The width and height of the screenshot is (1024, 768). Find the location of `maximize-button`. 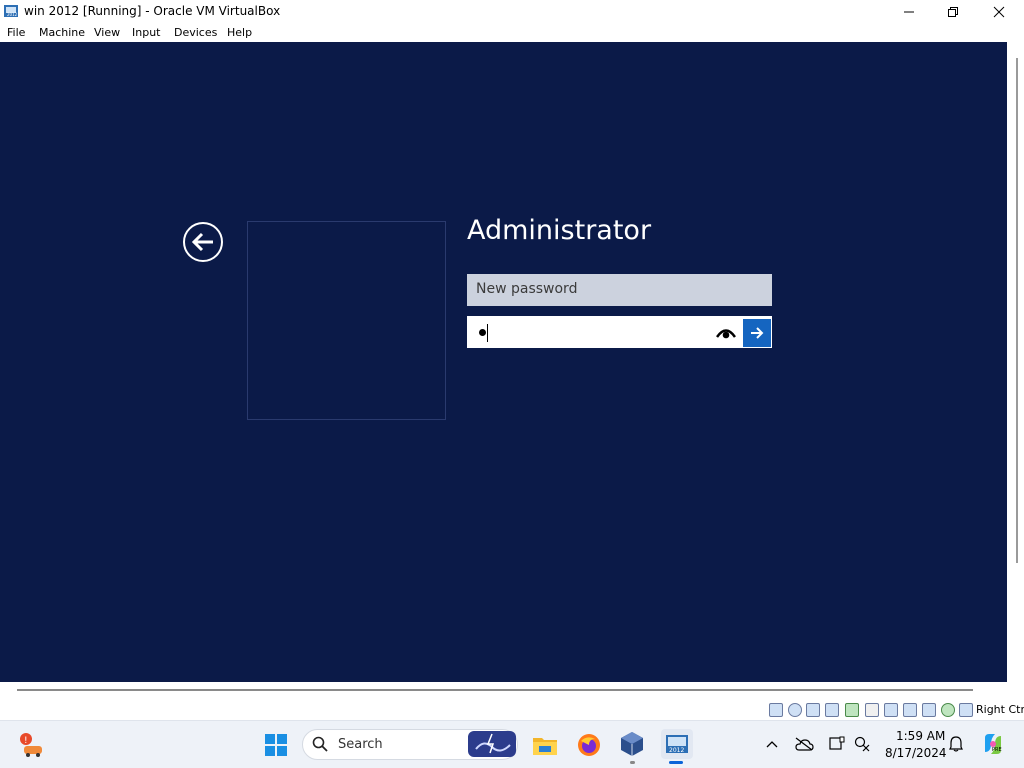

maximize-button is located at coordinates (953, 11).